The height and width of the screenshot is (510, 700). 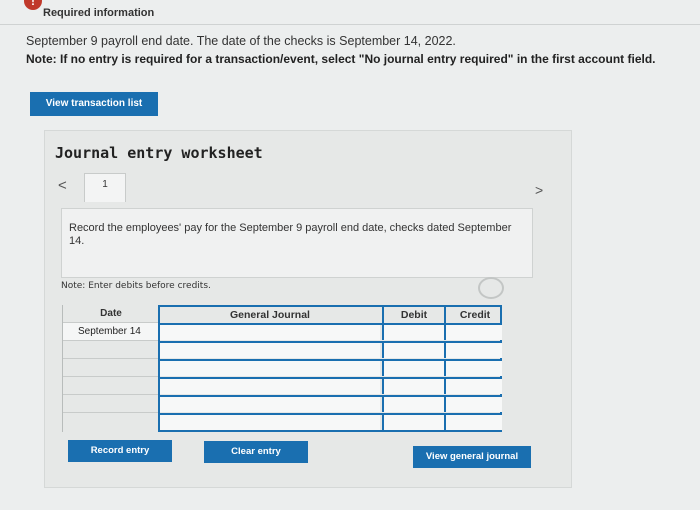 I want to click on date-cell: September 14, so click(x=111, y=331).